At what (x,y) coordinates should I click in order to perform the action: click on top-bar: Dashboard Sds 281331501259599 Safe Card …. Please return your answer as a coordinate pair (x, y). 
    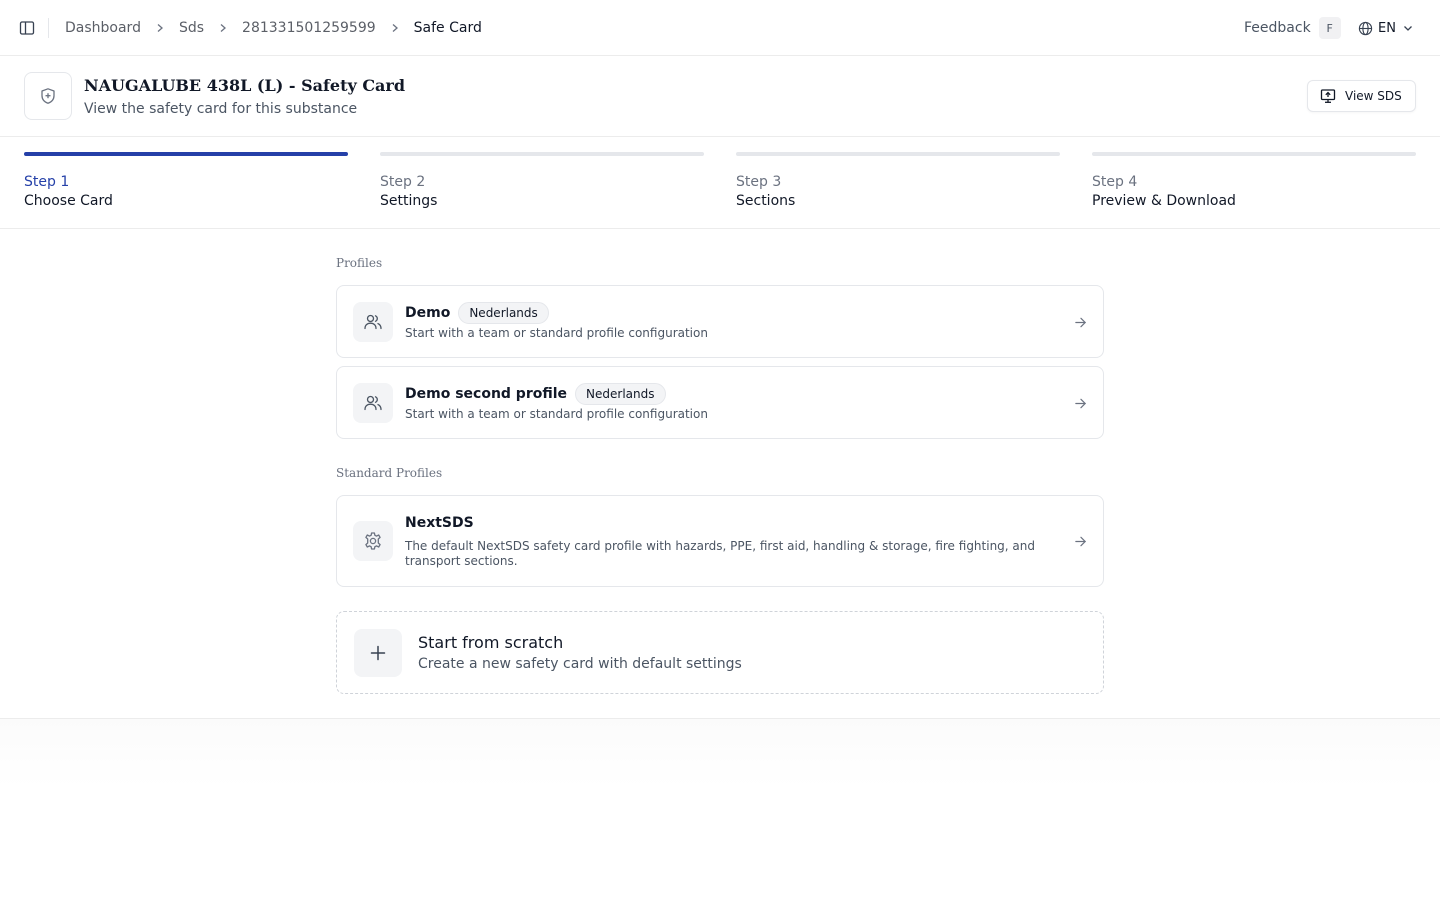
    Looking at the image, I should click on (720, 28).